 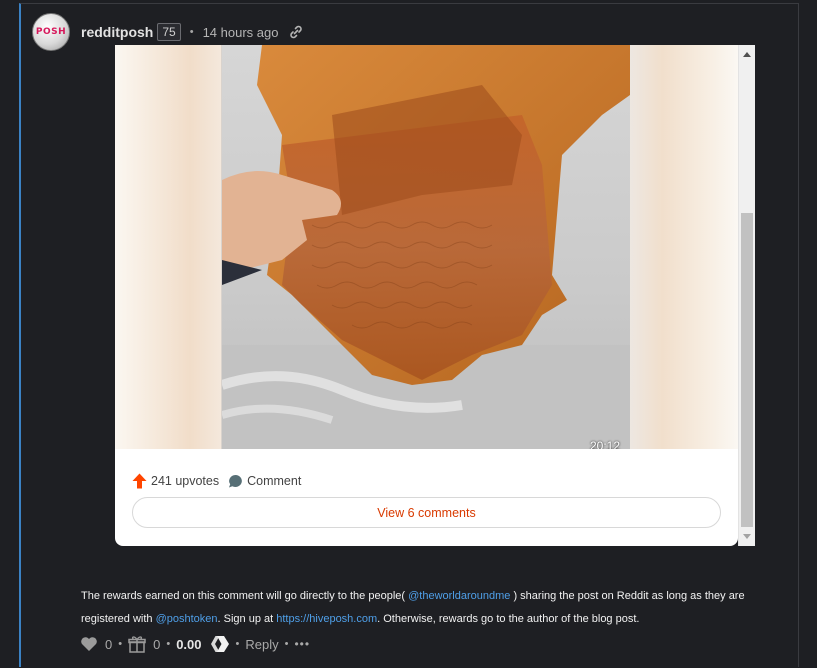 What do you see at coordinates (169, 32) in the screenshot?
I see `reputation-badge: 75` at bounding box center [169, 32].